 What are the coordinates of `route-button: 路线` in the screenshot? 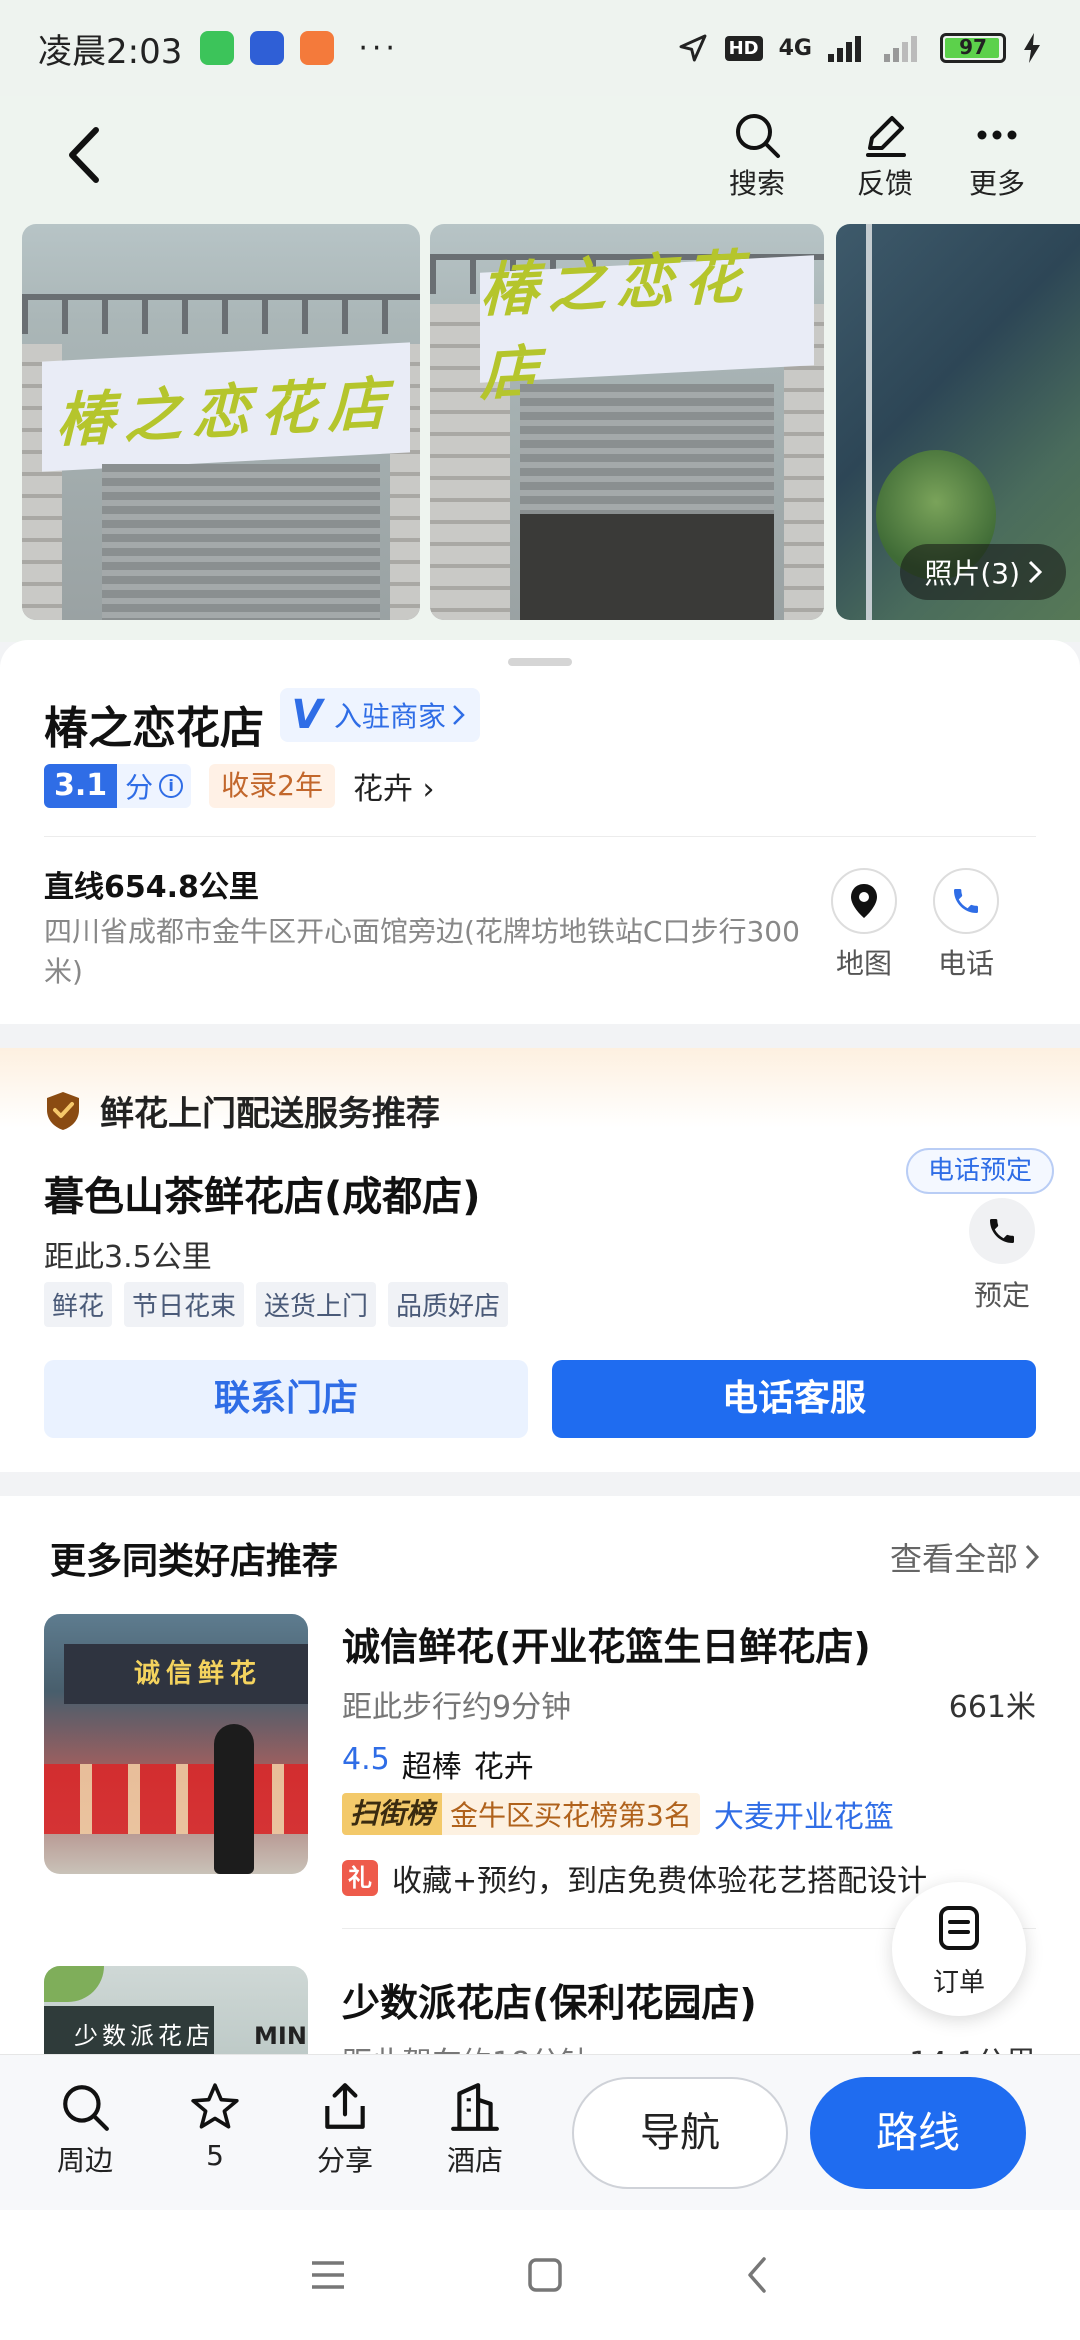 It's located at (918, 2133).